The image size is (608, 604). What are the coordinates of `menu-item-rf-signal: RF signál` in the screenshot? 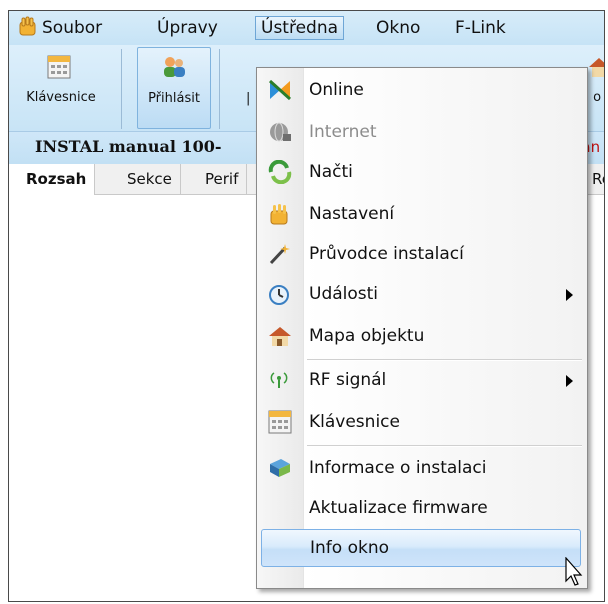 It's located at (422, 380).